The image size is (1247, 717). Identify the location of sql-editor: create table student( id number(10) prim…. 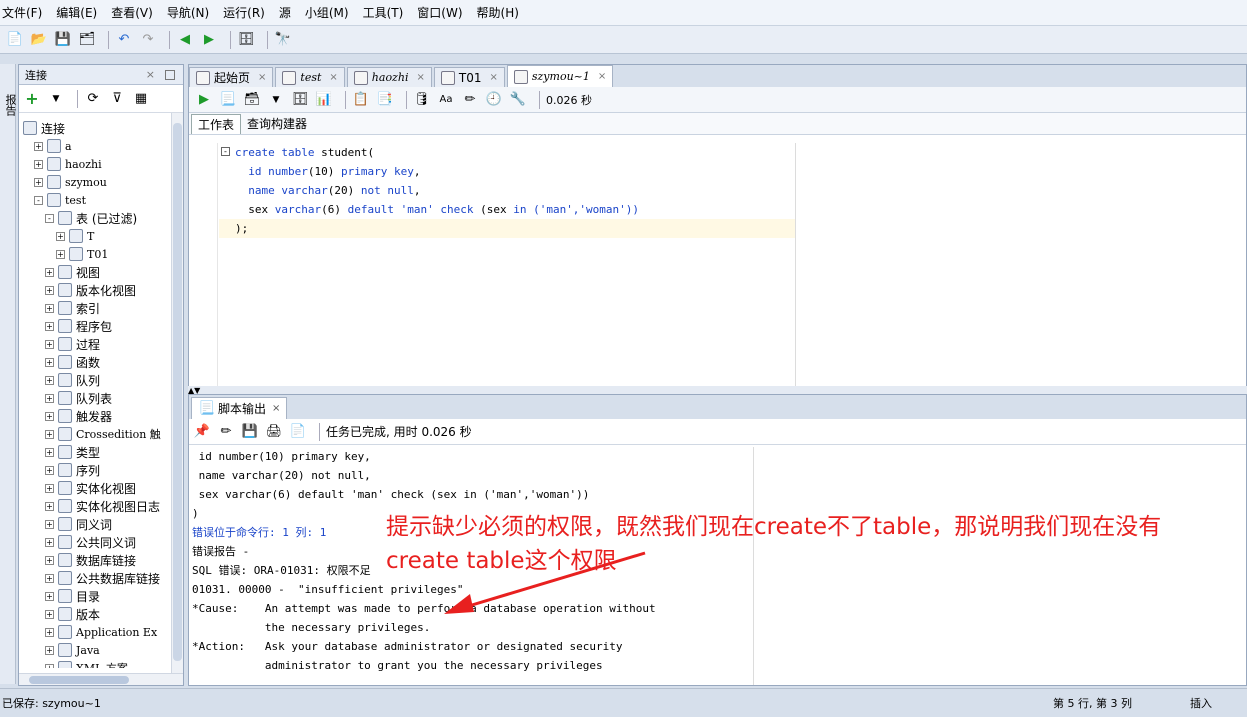
(507, 190).